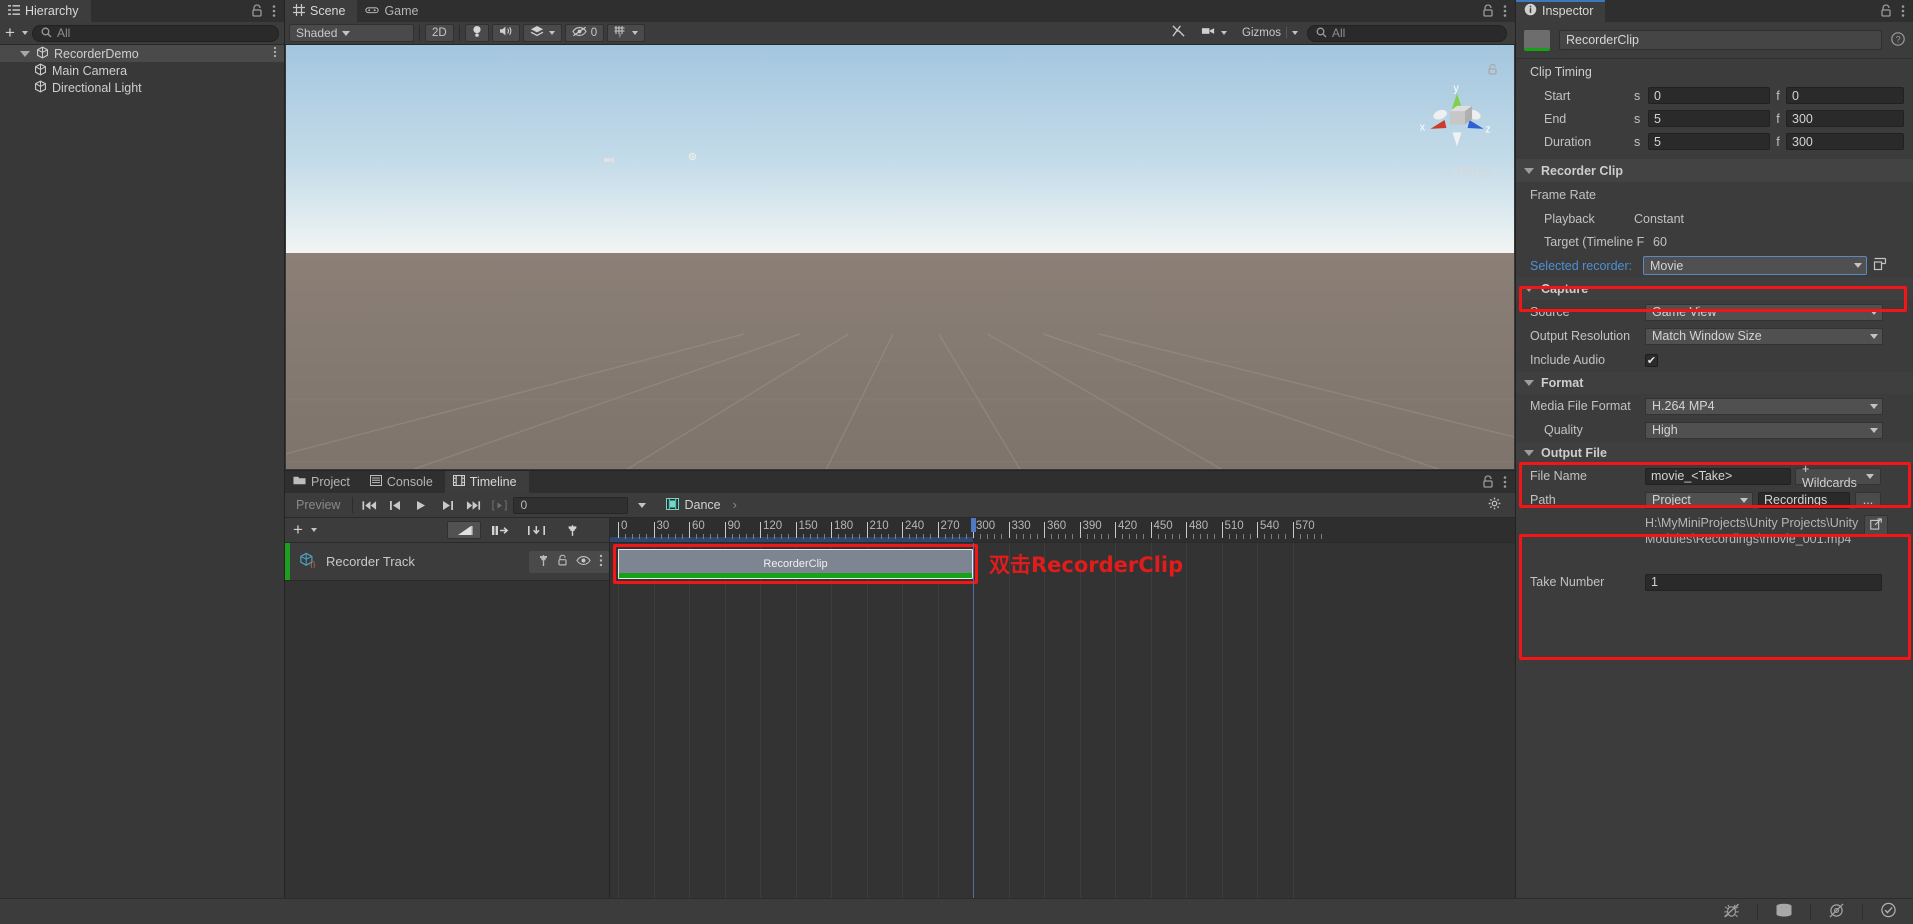 This screenshot has width=1913, height=924. I want to click on next-frame-button, so click(447, 505).